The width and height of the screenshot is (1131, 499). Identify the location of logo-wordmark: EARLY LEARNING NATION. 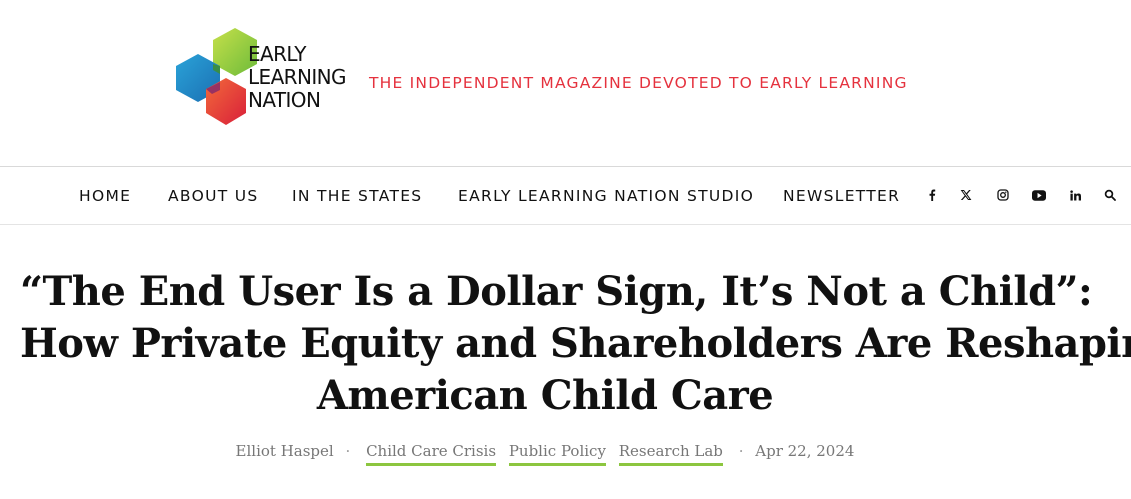
(308, 77).